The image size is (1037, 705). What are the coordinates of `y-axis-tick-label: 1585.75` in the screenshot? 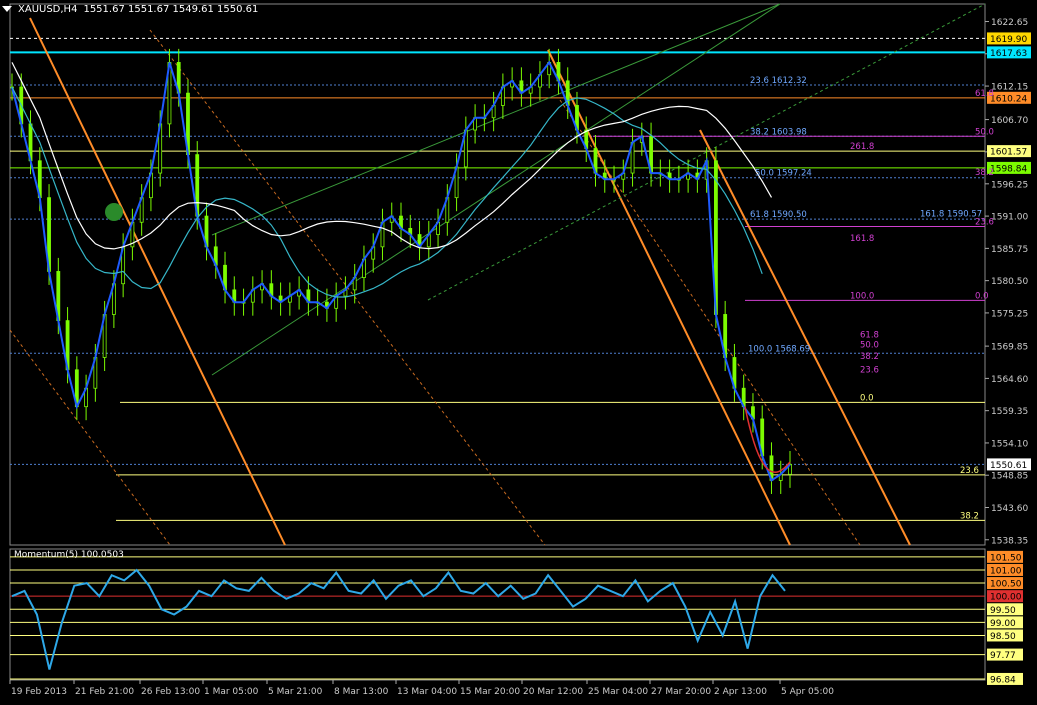 It's located at (1009, 250).